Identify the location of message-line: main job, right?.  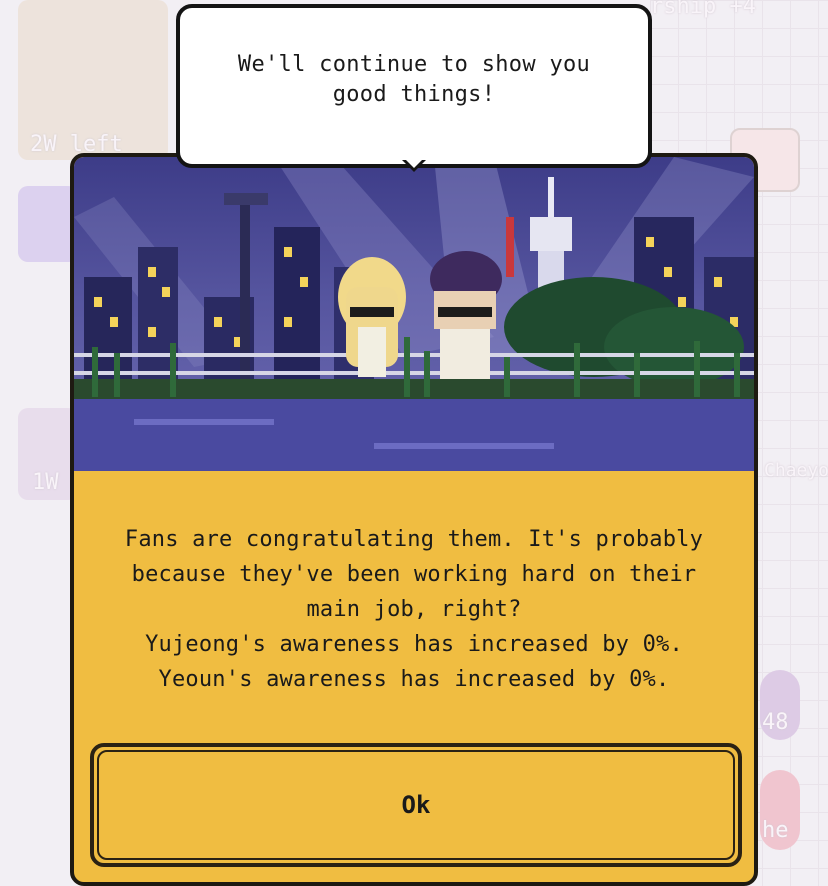
(414, 609).